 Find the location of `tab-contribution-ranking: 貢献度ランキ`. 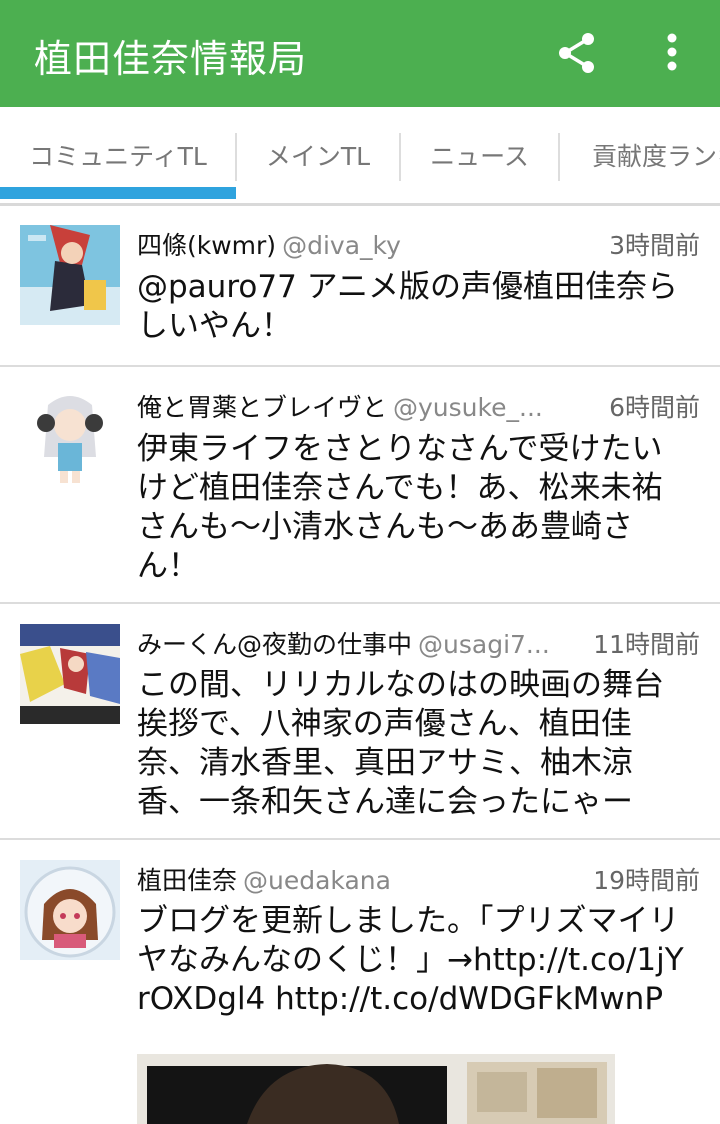

tab-contribution-ranking: 貢献度ランキ is located at coordinates (640, 155).